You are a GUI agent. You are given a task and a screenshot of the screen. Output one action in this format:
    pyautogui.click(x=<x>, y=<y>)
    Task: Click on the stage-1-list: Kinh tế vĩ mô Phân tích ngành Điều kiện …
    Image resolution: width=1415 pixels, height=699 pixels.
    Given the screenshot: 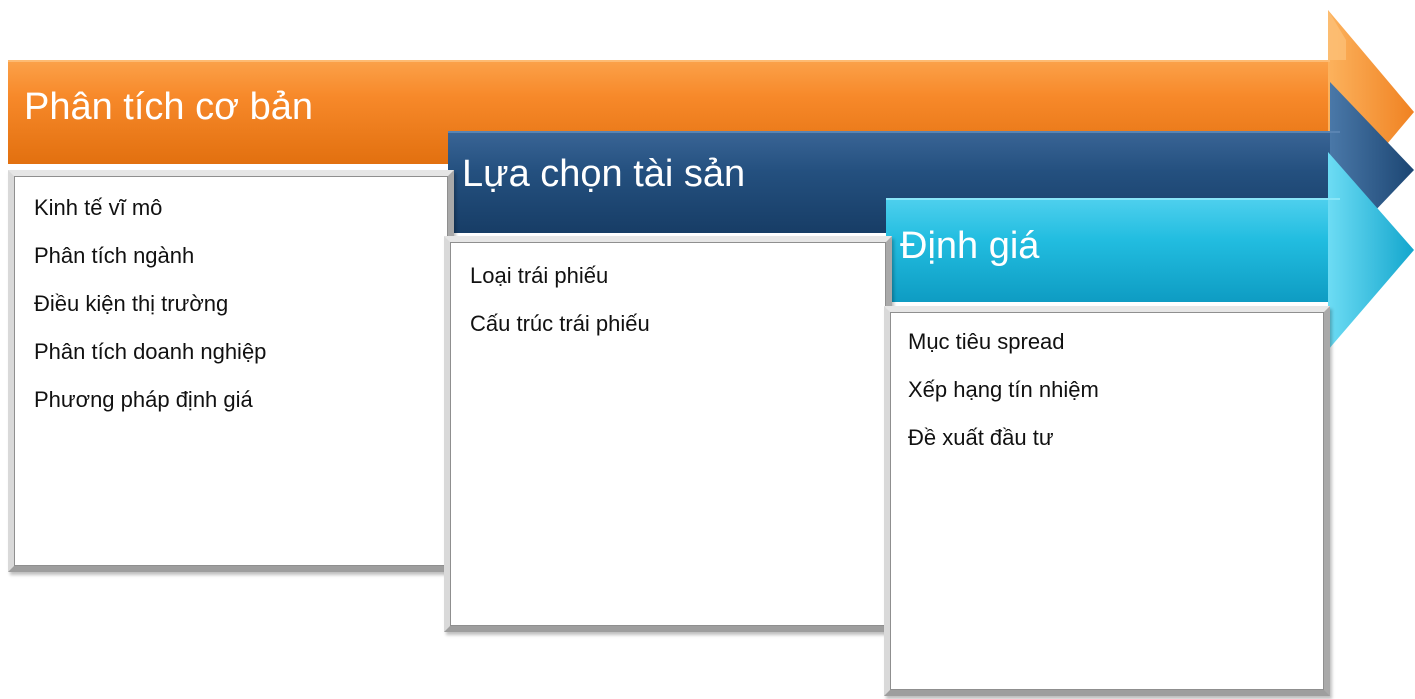 What is the action you would take?
    pyautogui.click(x=241, y=304)
    